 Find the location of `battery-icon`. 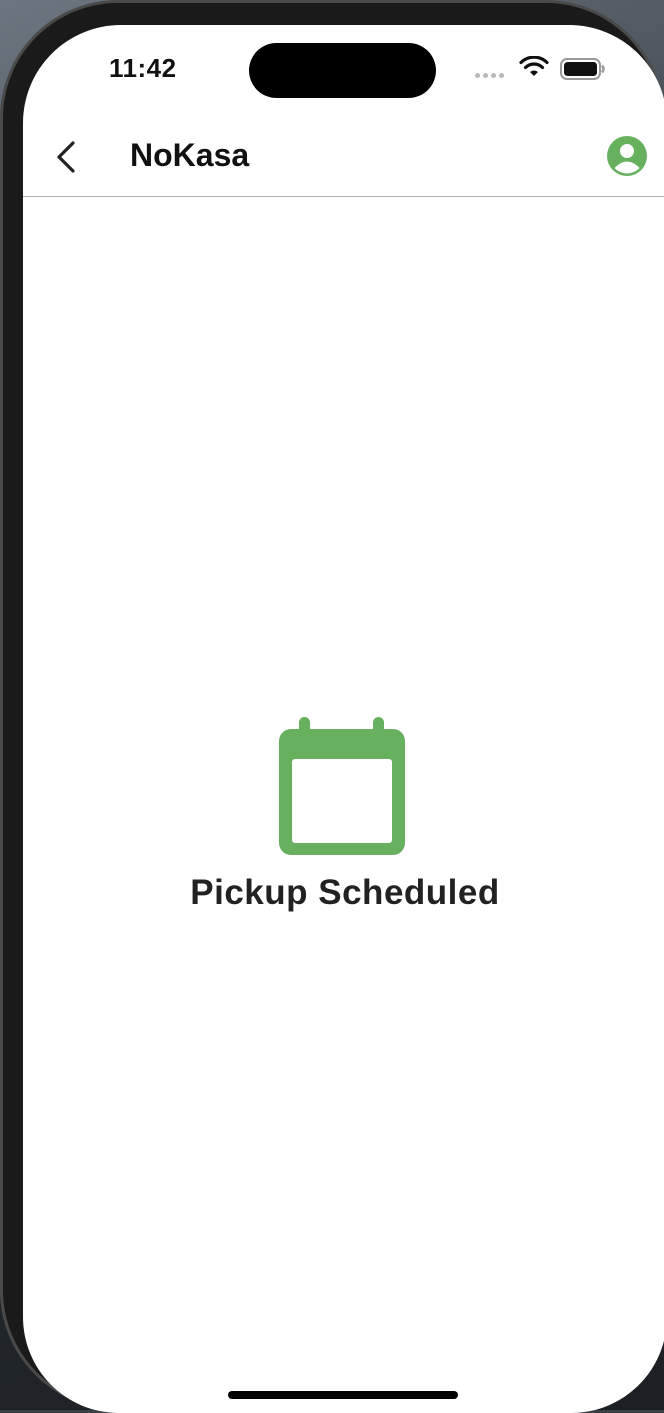

battery-icon is located at coordinates (582, 69).